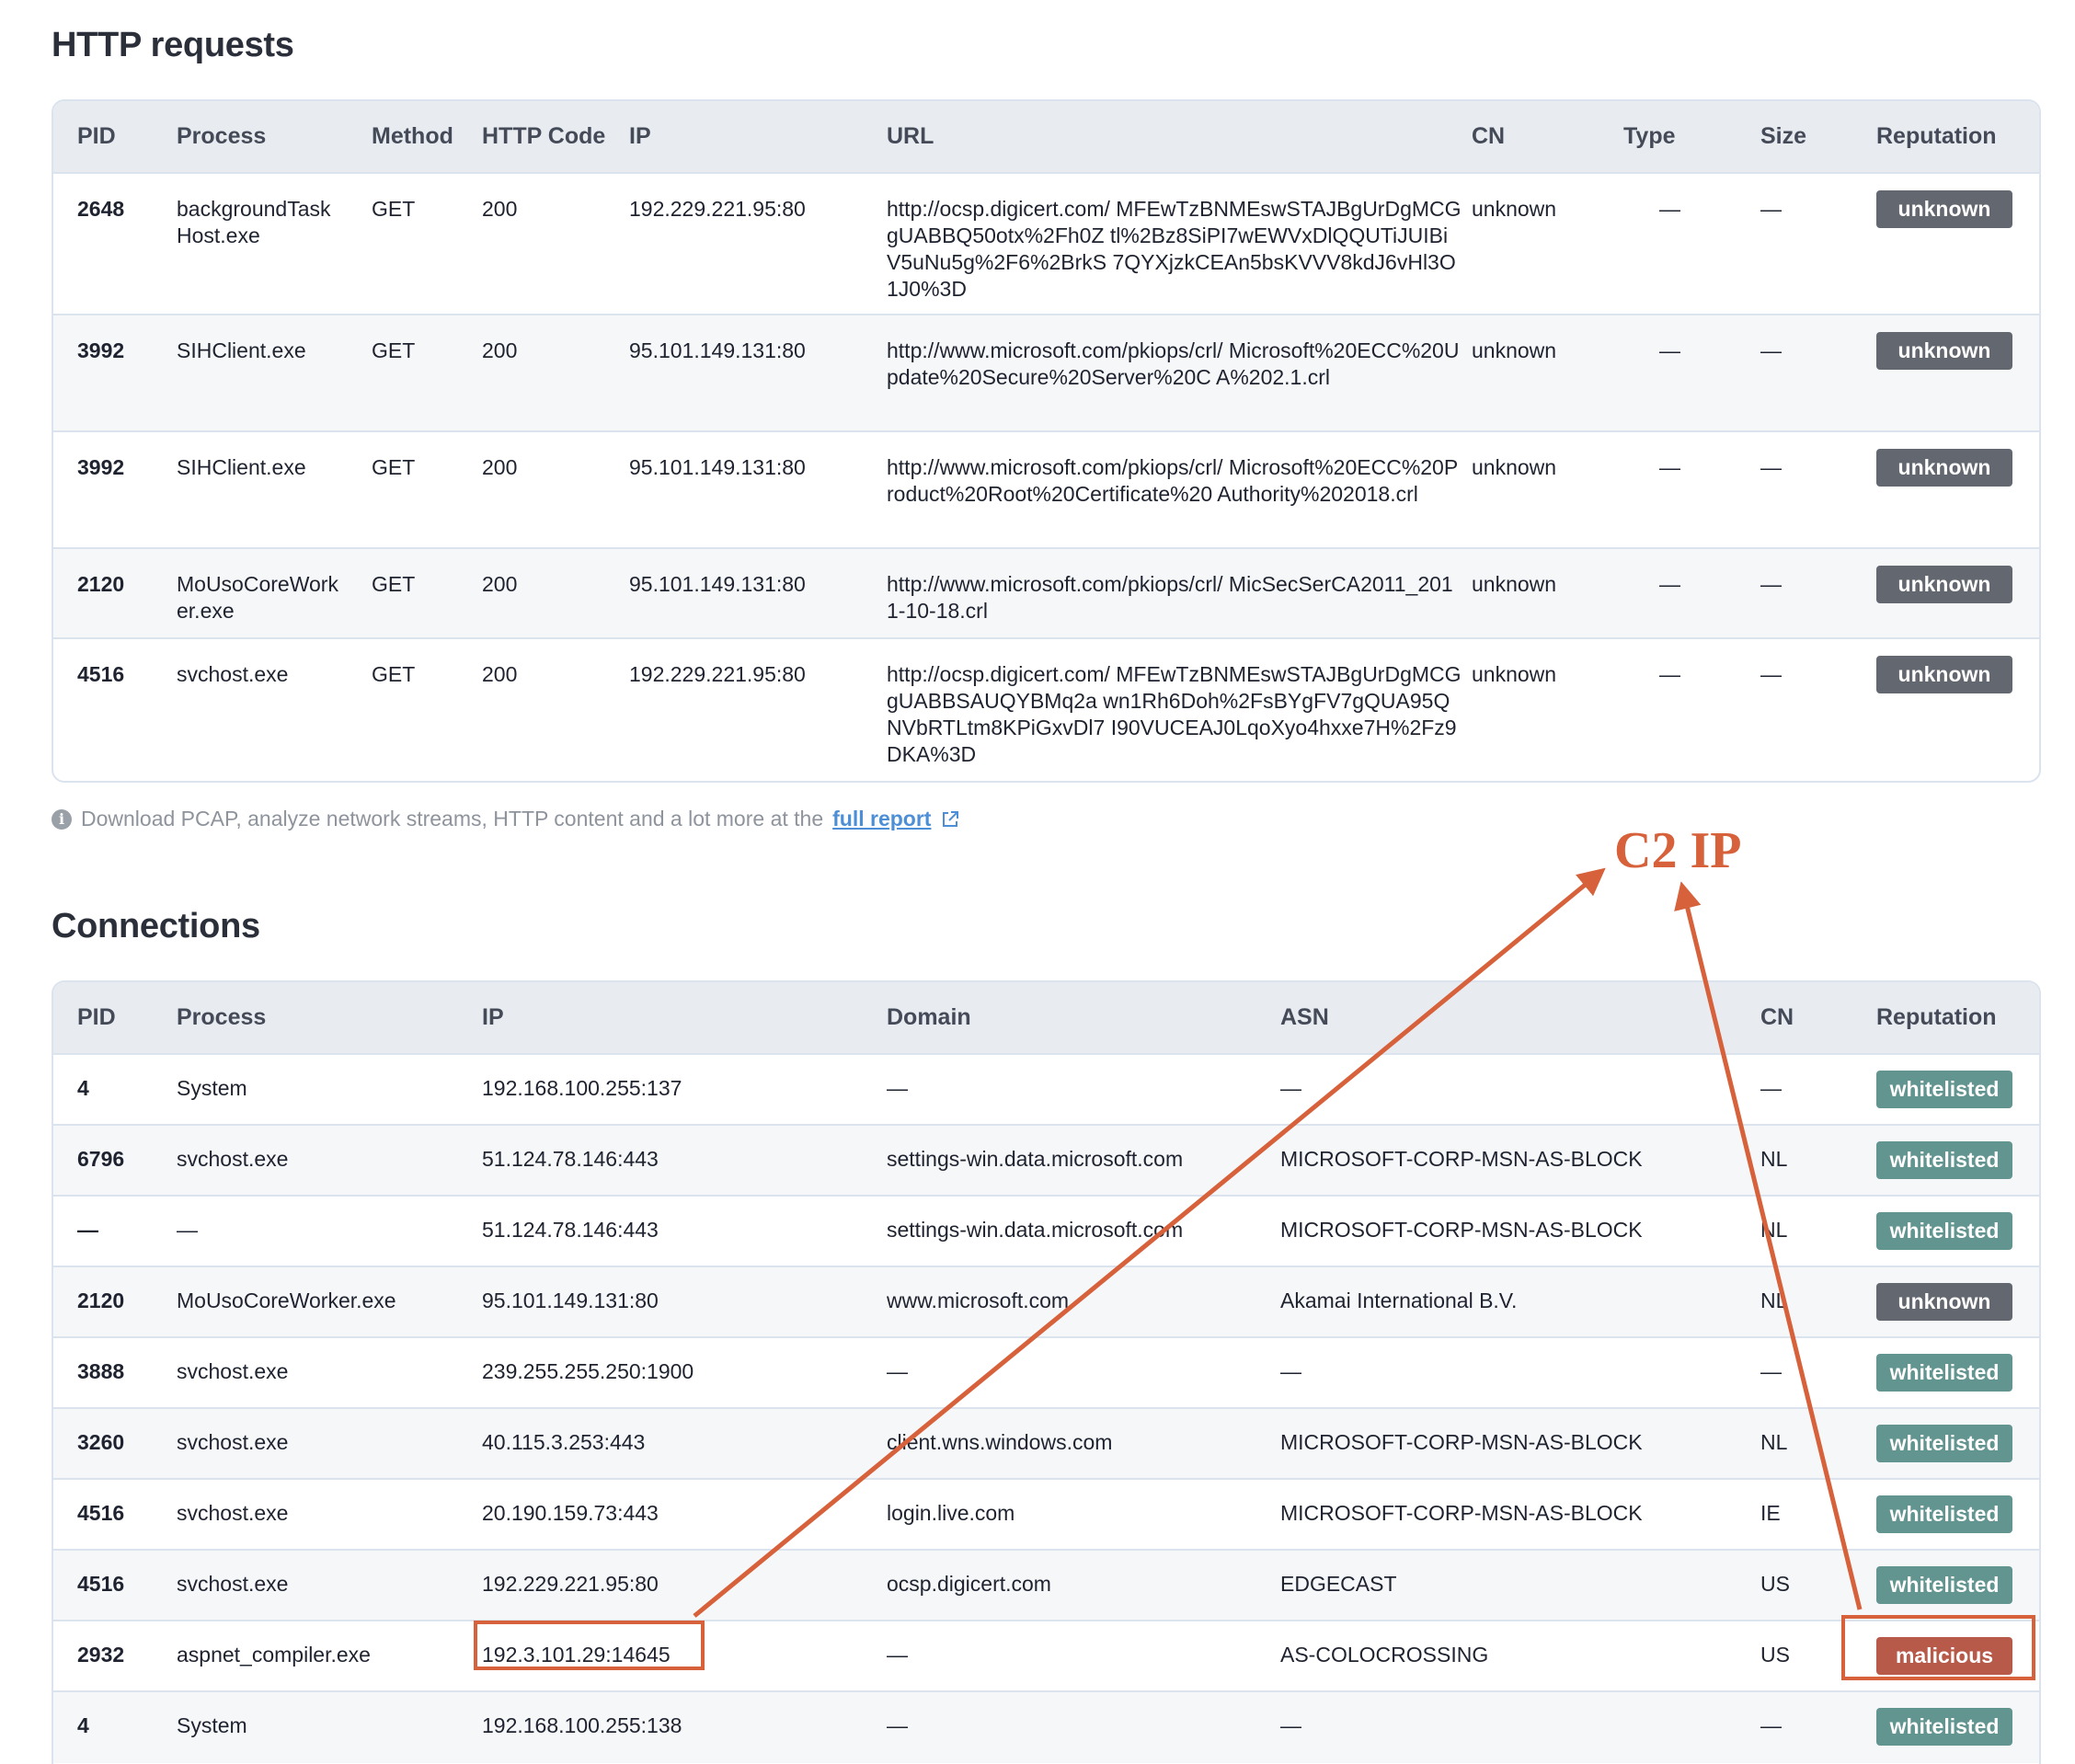 The image size is (2075, 1764). What do you see at coordinates (929, 1017) in the screenshot?
I see `column-header-domain: Domain` at bounding box center [929, 1017].